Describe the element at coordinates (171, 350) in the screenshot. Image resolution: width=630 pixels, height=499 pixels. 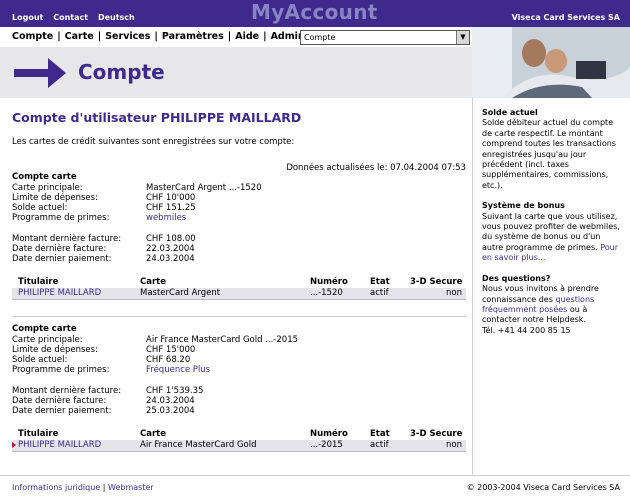
I see `field-value: CHF 15'000` at that location.